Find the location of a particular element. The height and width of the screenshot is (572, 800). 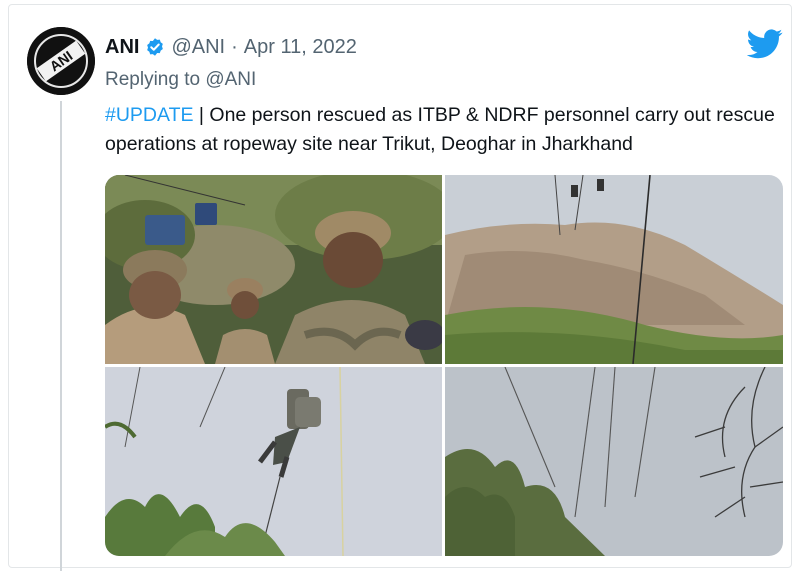

verified-badge-icon is located at coordinates (155, 47).